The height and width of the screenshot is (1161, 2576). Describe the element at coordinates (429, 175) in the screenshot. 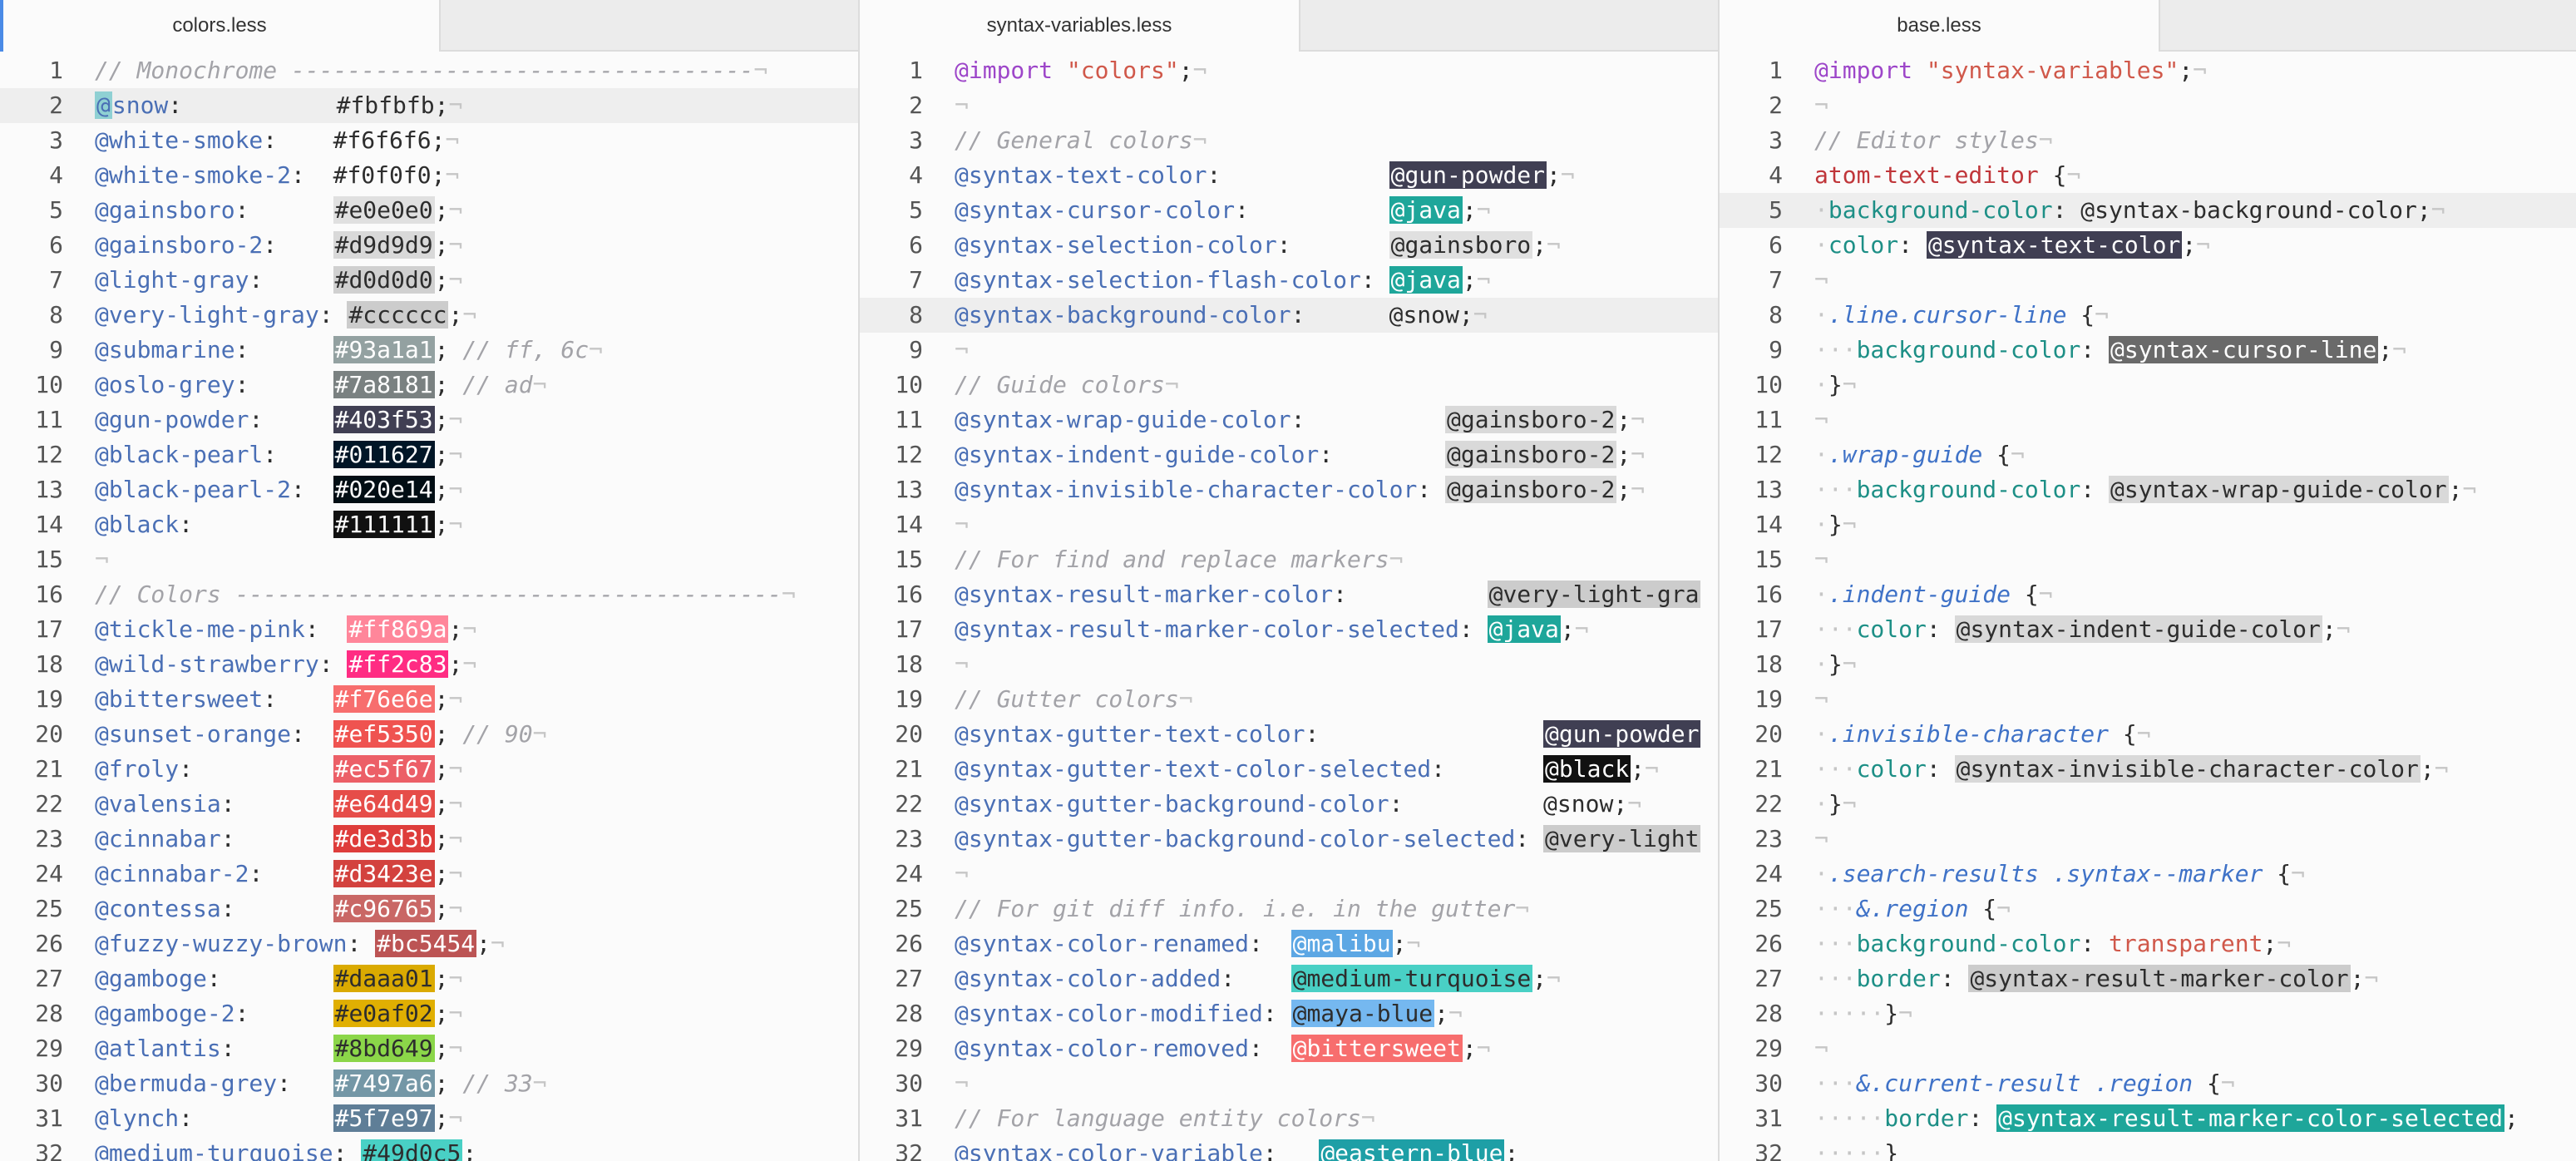

I see `code-line: 4 @white-smoke-2: #f0f0f0;¬` at that location.